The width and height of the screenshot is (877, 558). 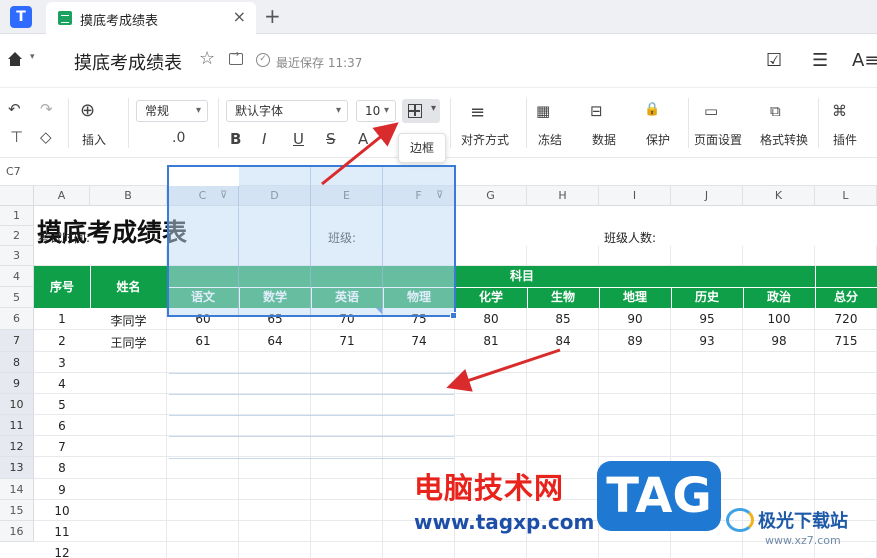 I want to click on column-header-l: L, so click(x=846, y=196).